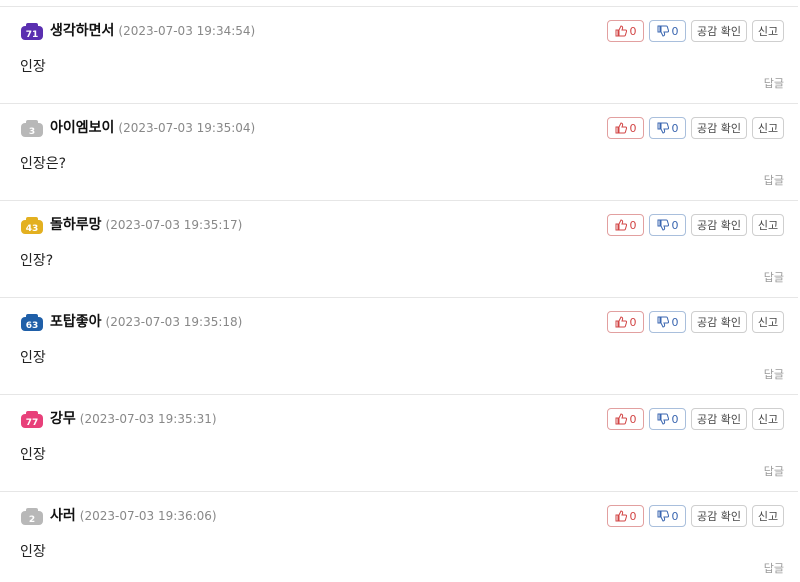 The image size is (800, 582). I want to click on level-badge-icon: 43, so click(32, 226).